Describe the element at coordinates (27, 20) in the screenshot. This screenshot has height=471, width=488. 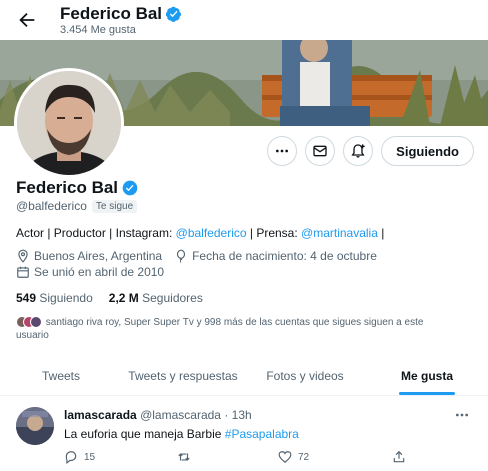
I see `back-arrow-icon` at that location.